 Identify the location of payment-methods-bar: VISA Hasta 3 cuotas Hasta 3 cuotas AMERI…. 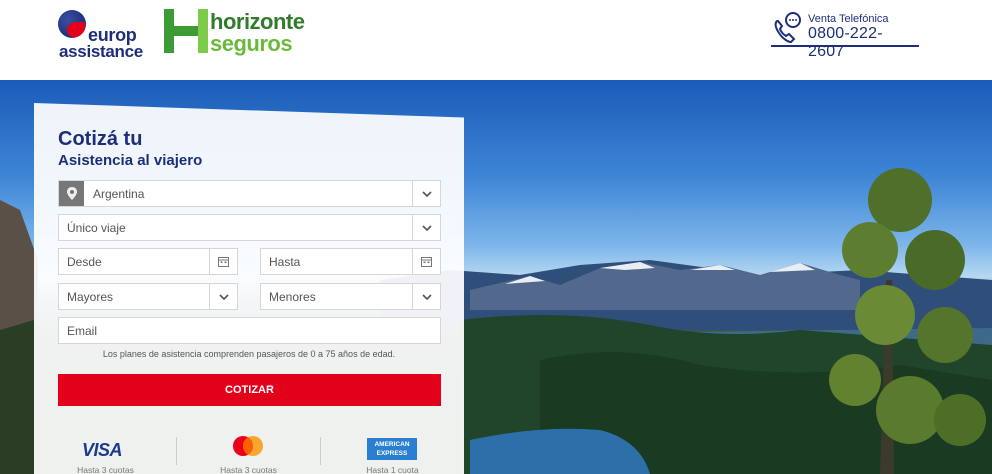
(249, 449).